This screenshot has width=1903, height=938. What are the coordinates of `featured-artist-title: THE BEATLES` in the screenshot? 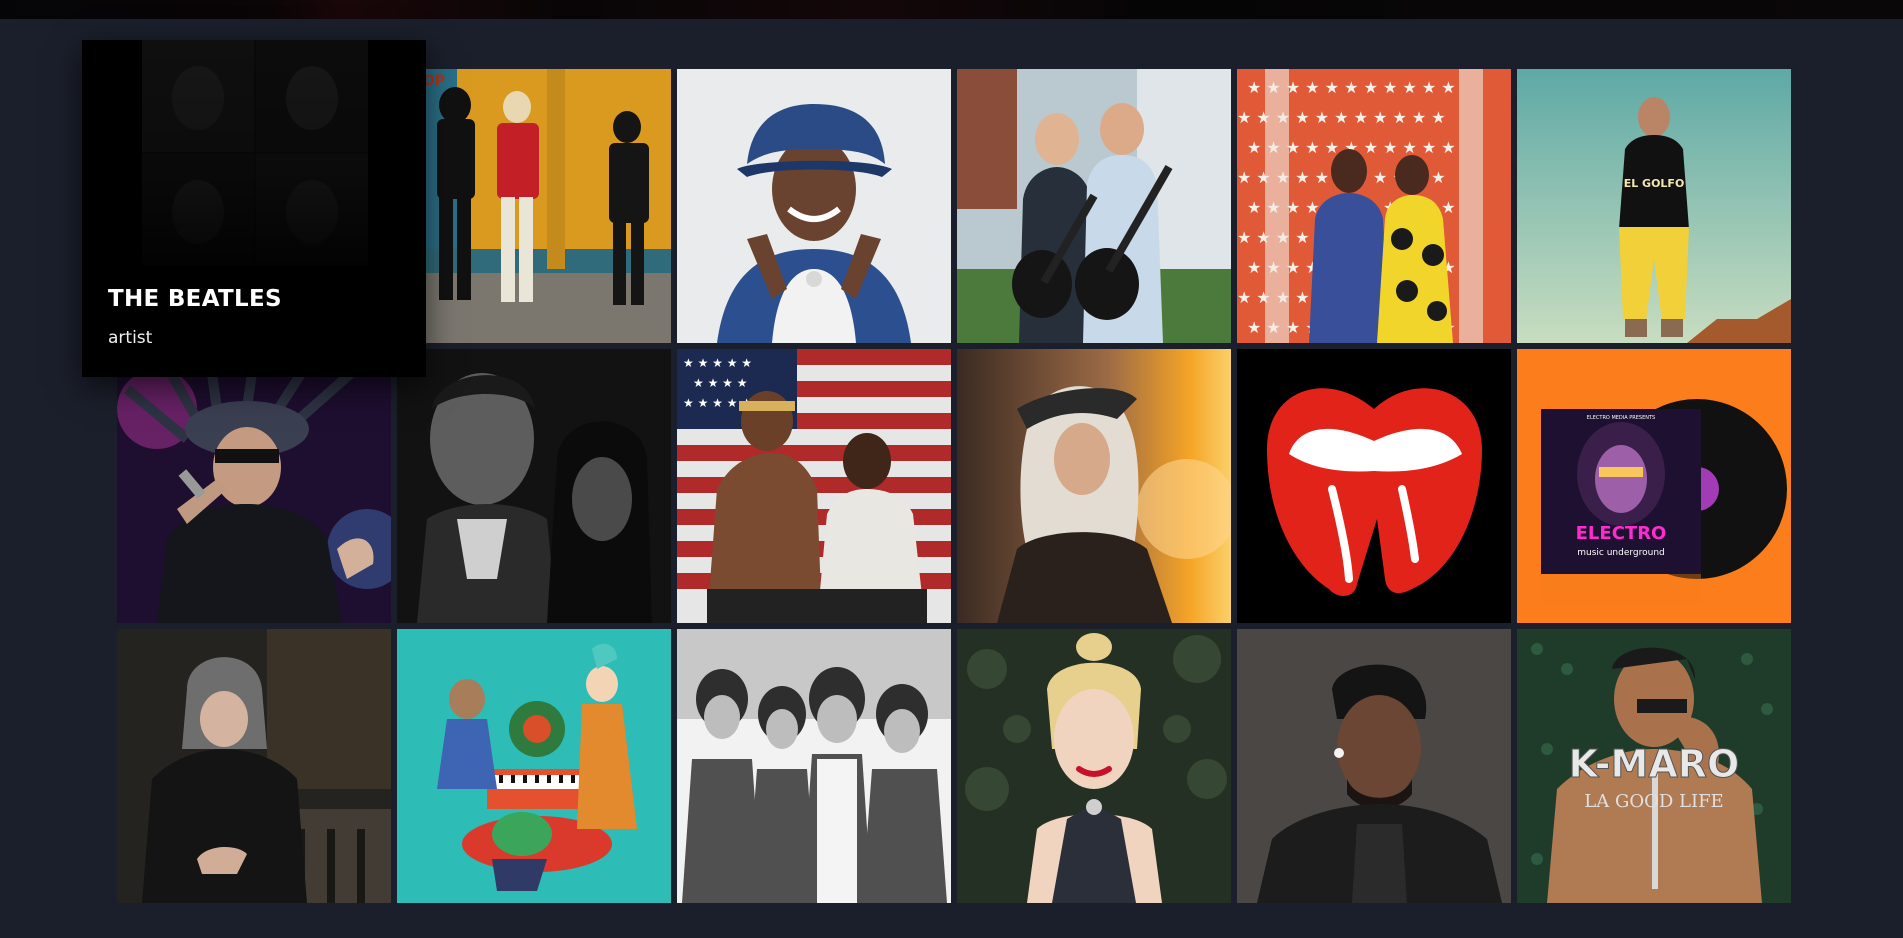 It's located at (195, 299).